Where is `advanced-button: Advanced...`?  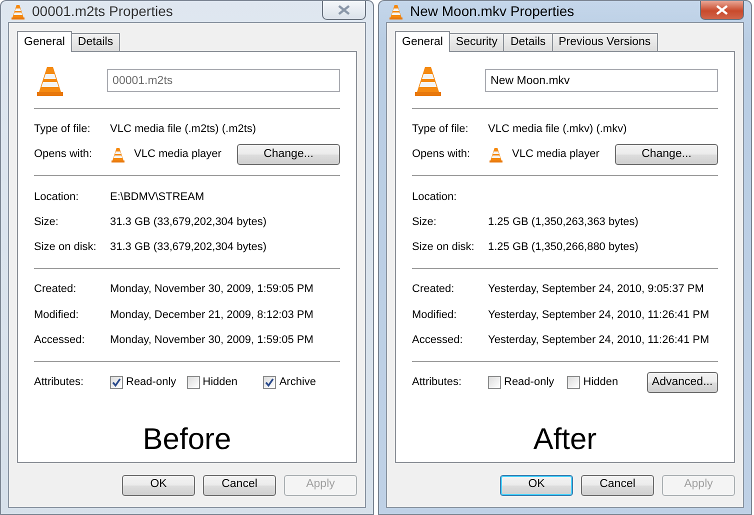 advanced-button: Advanced... is located at coordinates (682, 382).